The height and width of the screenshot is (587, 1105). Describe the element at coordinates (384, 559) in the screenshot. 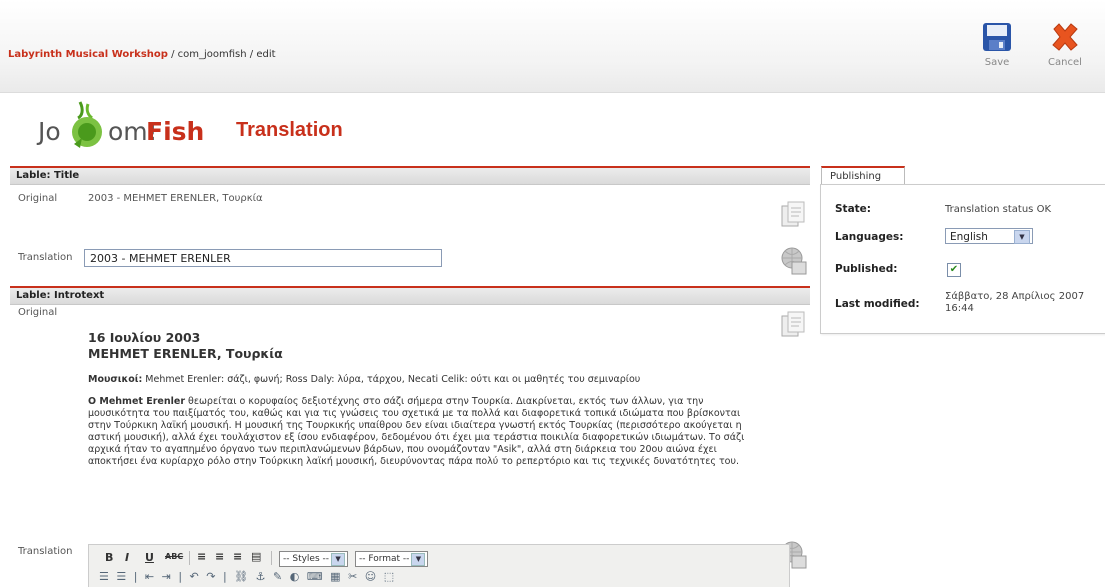

I see `format-select-value: -- Format --` at that location.